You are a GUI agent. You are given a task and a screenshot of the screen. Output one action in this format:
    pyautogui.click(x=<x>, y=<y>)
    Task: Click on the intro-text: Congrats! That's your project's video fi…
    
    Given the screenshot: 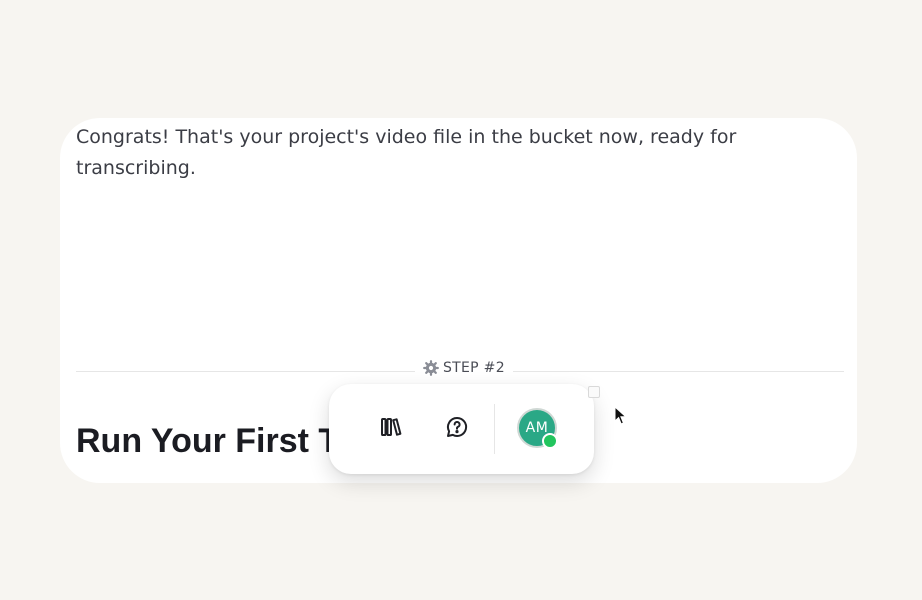 What is the action you would take?
    pyautogui.click(x=406, y=152)
    